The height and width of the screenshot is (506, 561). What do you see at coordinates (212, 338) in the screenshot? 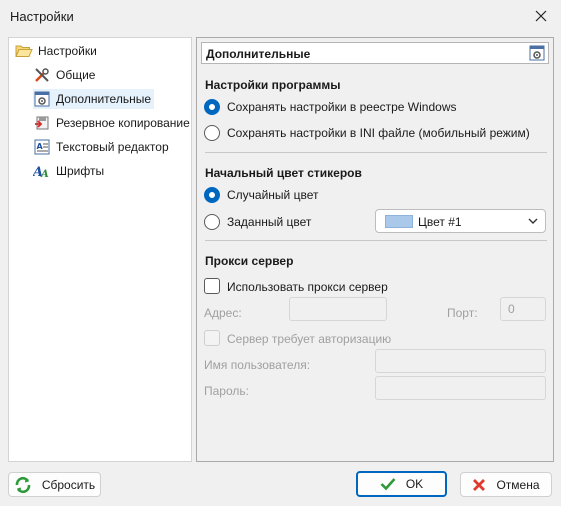
I see `auth-checkbox` at bounding box center [212, 338].